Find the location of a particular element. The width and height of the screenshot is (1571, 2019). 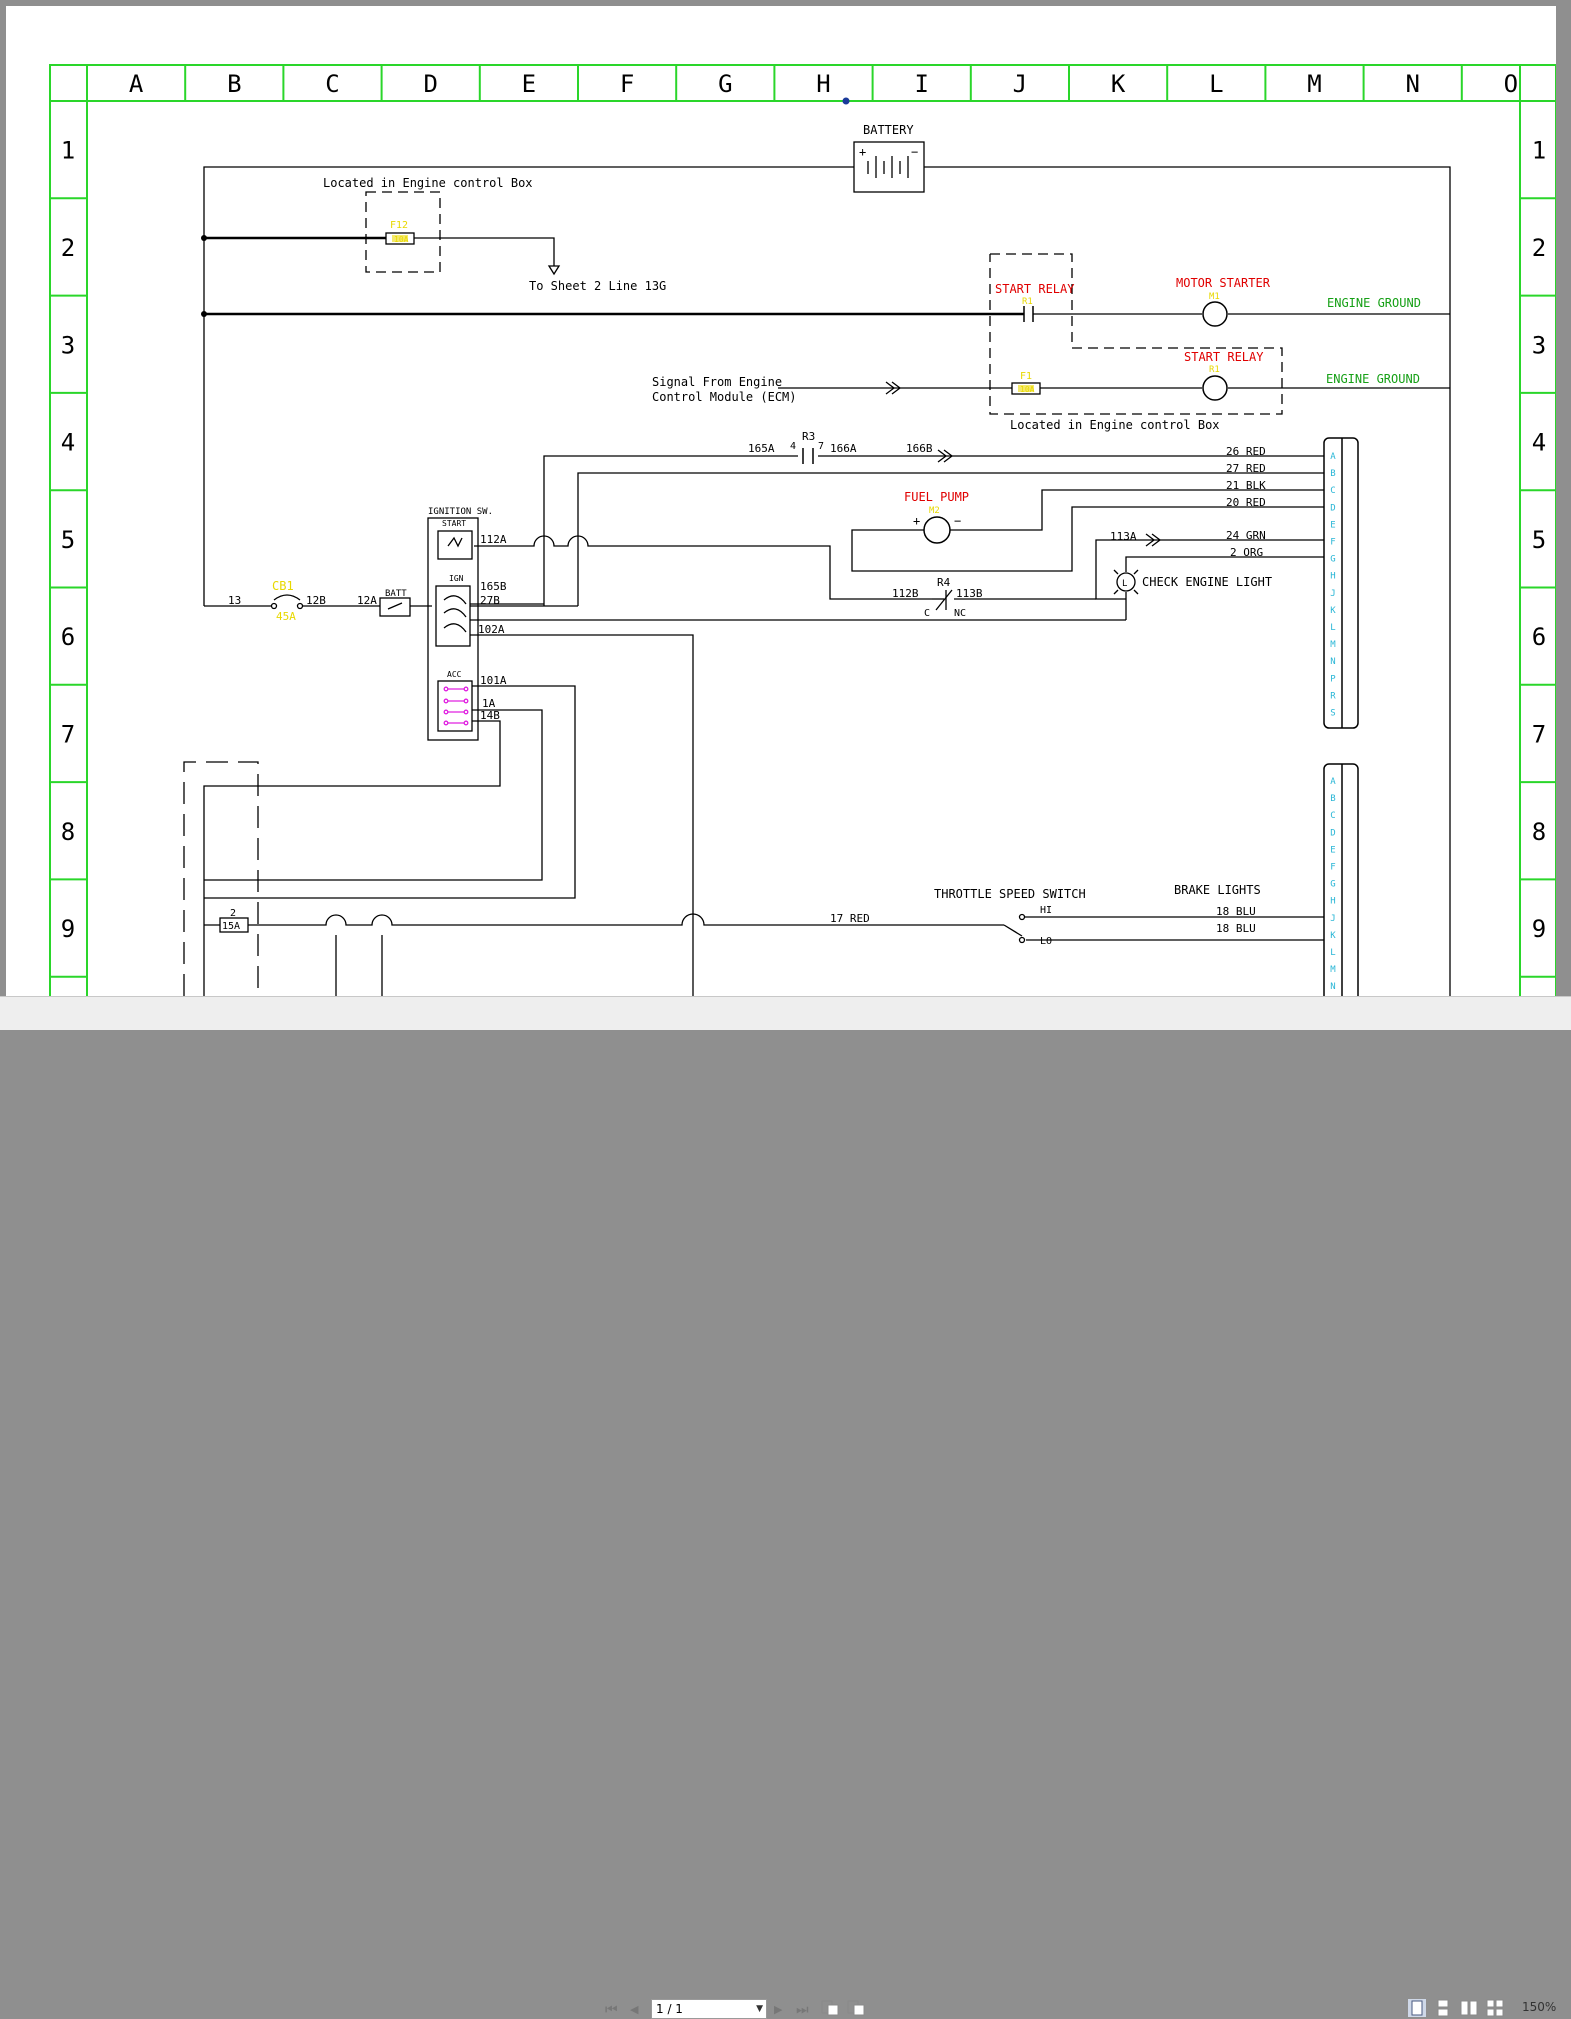

r3-pin4: 4 is located at coordinates (793, 446).